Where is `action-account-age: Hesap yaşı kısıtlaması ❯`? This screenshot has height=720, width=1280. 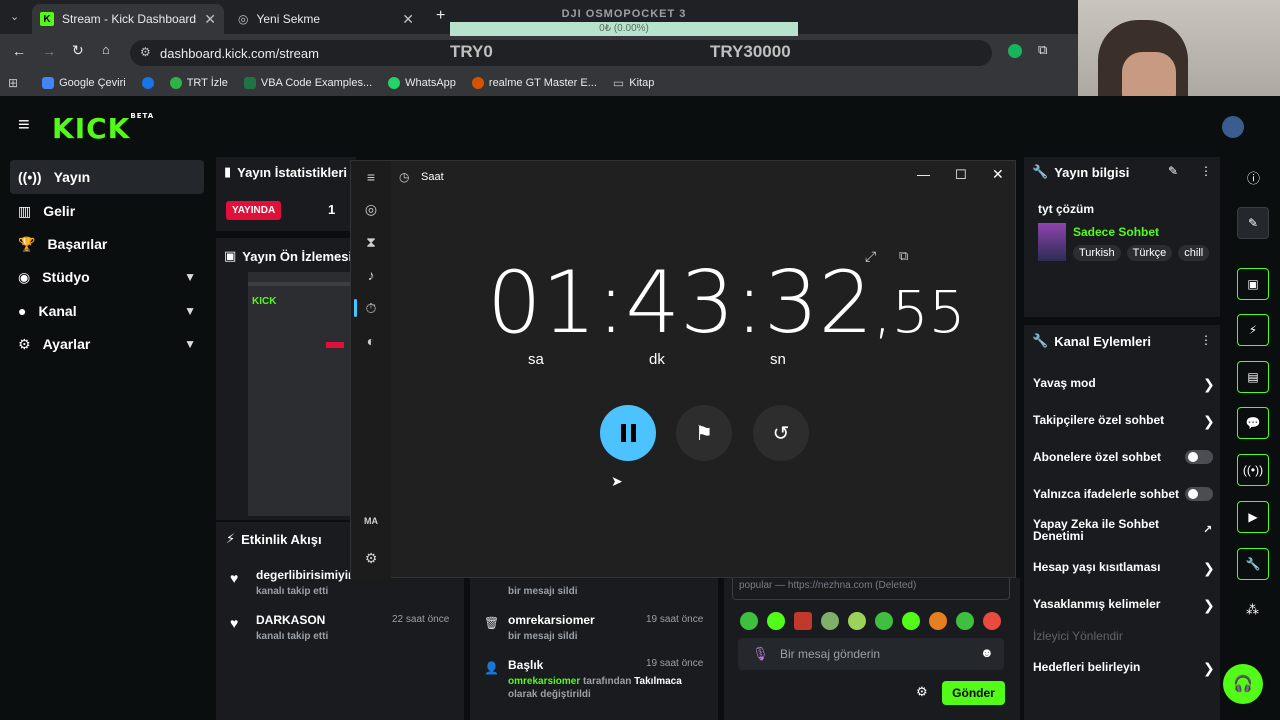
action-account-age: Hesap yaşı kısıtlaması ❯ is located at coordinates (1124, 568).